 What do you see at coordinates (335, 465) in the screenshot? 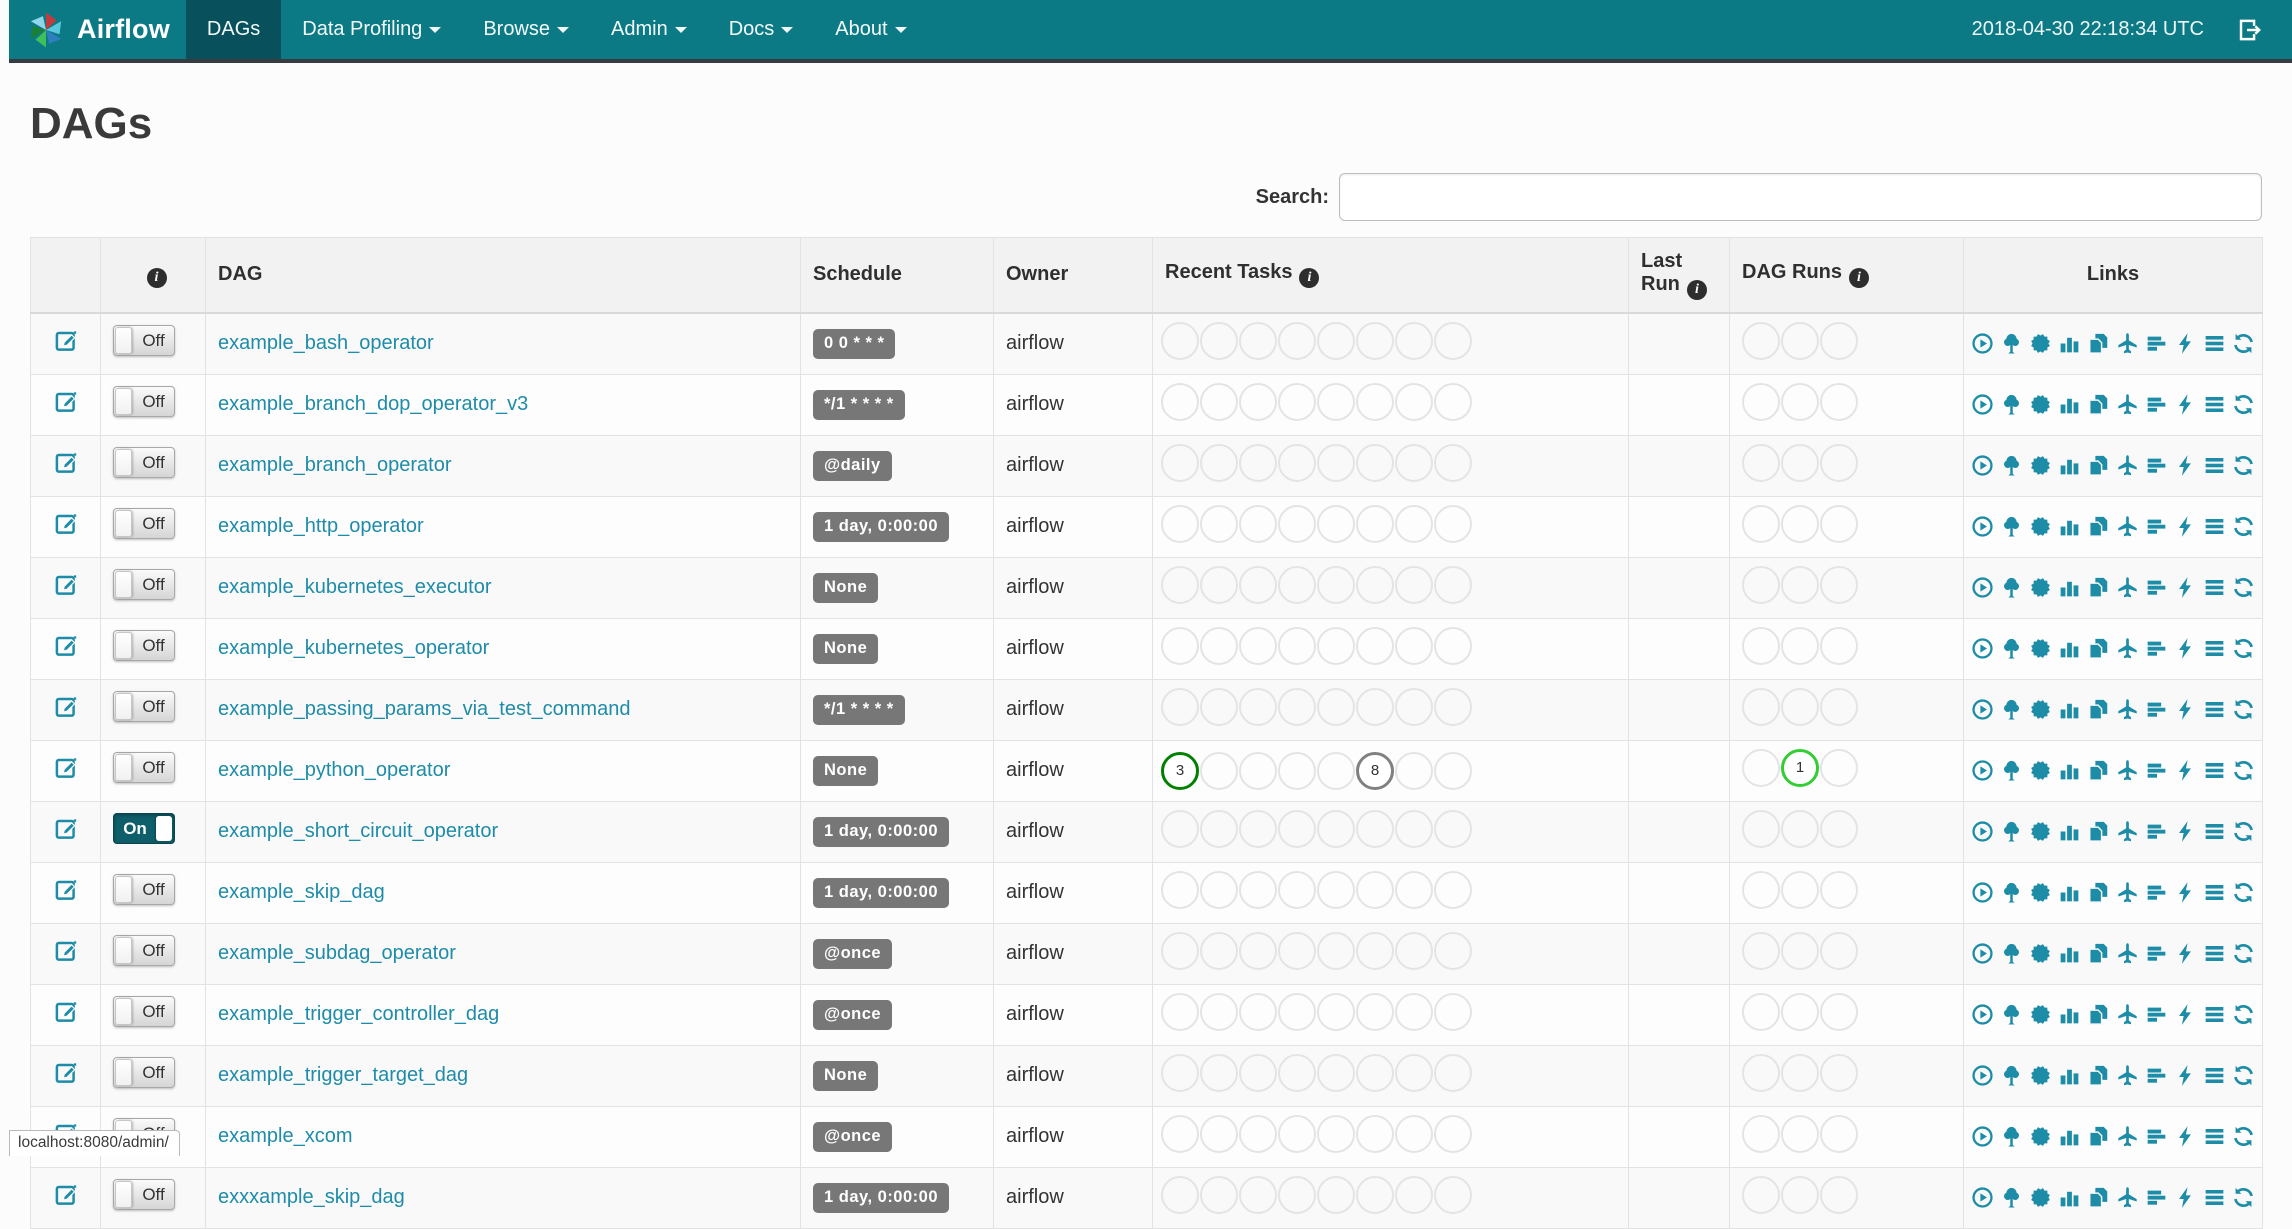
I see `dag-link: example_branch_operator` at bounding box center [335, 465].